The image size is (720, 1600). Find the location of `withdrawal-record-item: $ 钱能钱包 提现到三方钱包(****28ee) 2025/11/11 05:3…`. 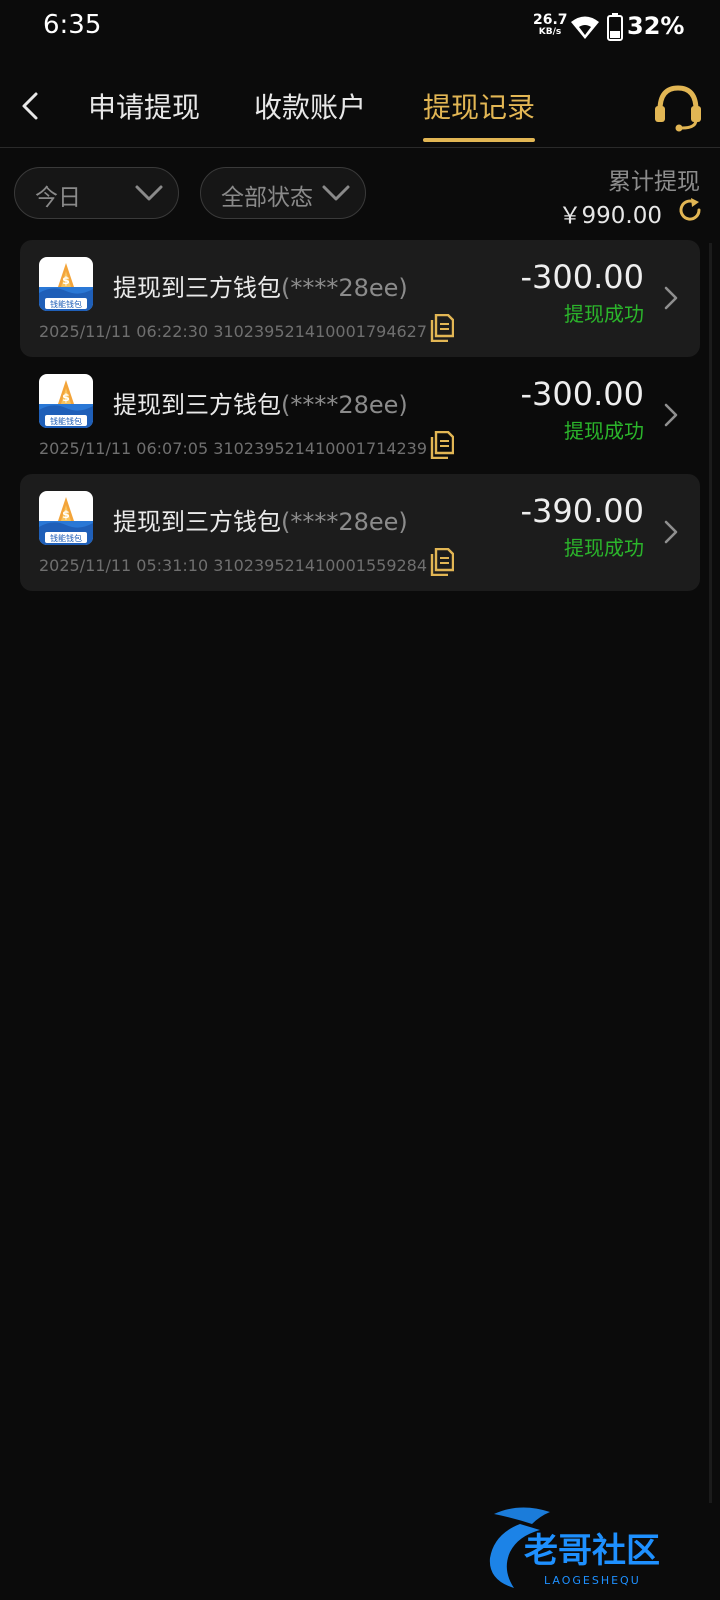

withdrawal-record-item: $ 钱能钱包 提现到三方钱包(****28ee) 2025/11/11 05:3… is located at coordinates (360, 532).